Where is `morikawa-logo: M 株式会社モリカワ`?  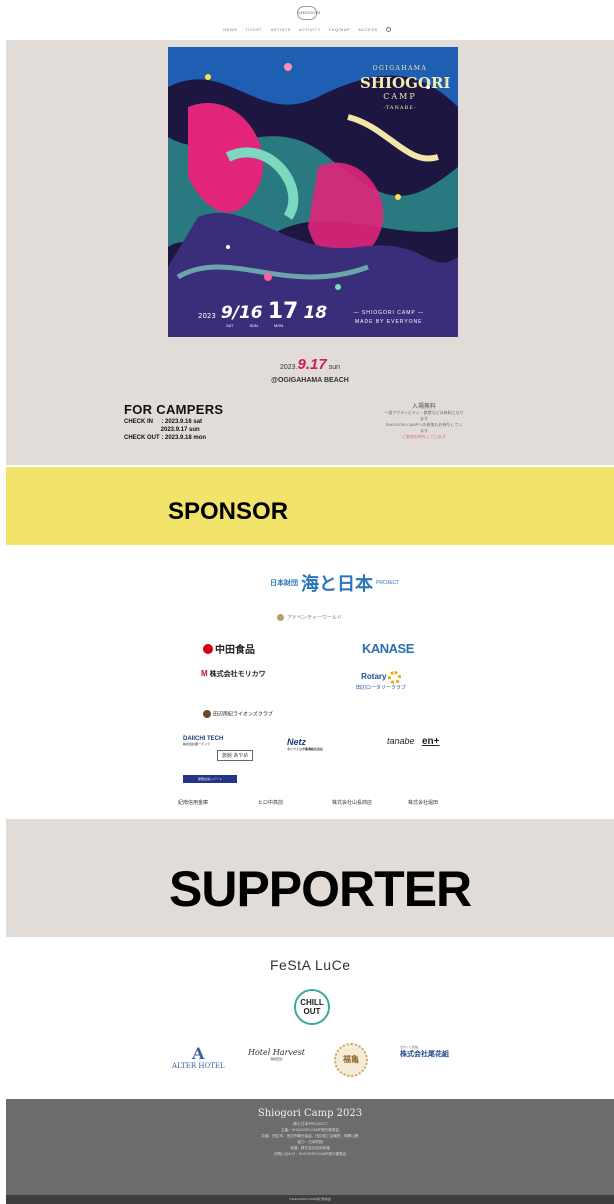
morikawa-logo: M 株式会社モリカワ is located at coordinates (233, 674).